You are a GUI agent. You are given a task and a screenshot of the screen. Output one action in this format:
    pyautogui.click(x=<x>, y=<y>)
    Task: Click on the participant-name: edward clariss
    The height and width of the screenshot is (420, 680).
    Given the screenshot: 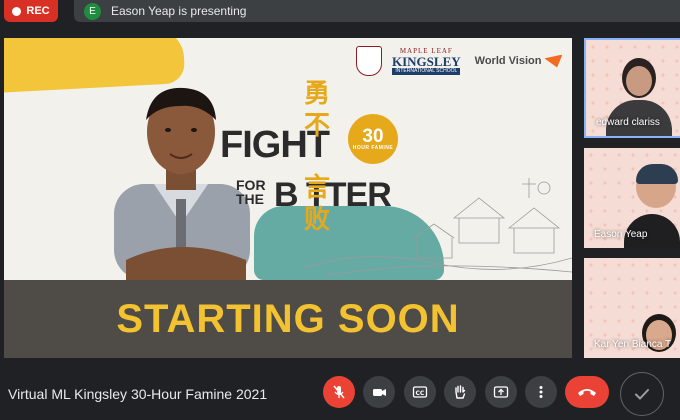 What is the action you would take?
    pyautogui.click(x=628, y=122)
    